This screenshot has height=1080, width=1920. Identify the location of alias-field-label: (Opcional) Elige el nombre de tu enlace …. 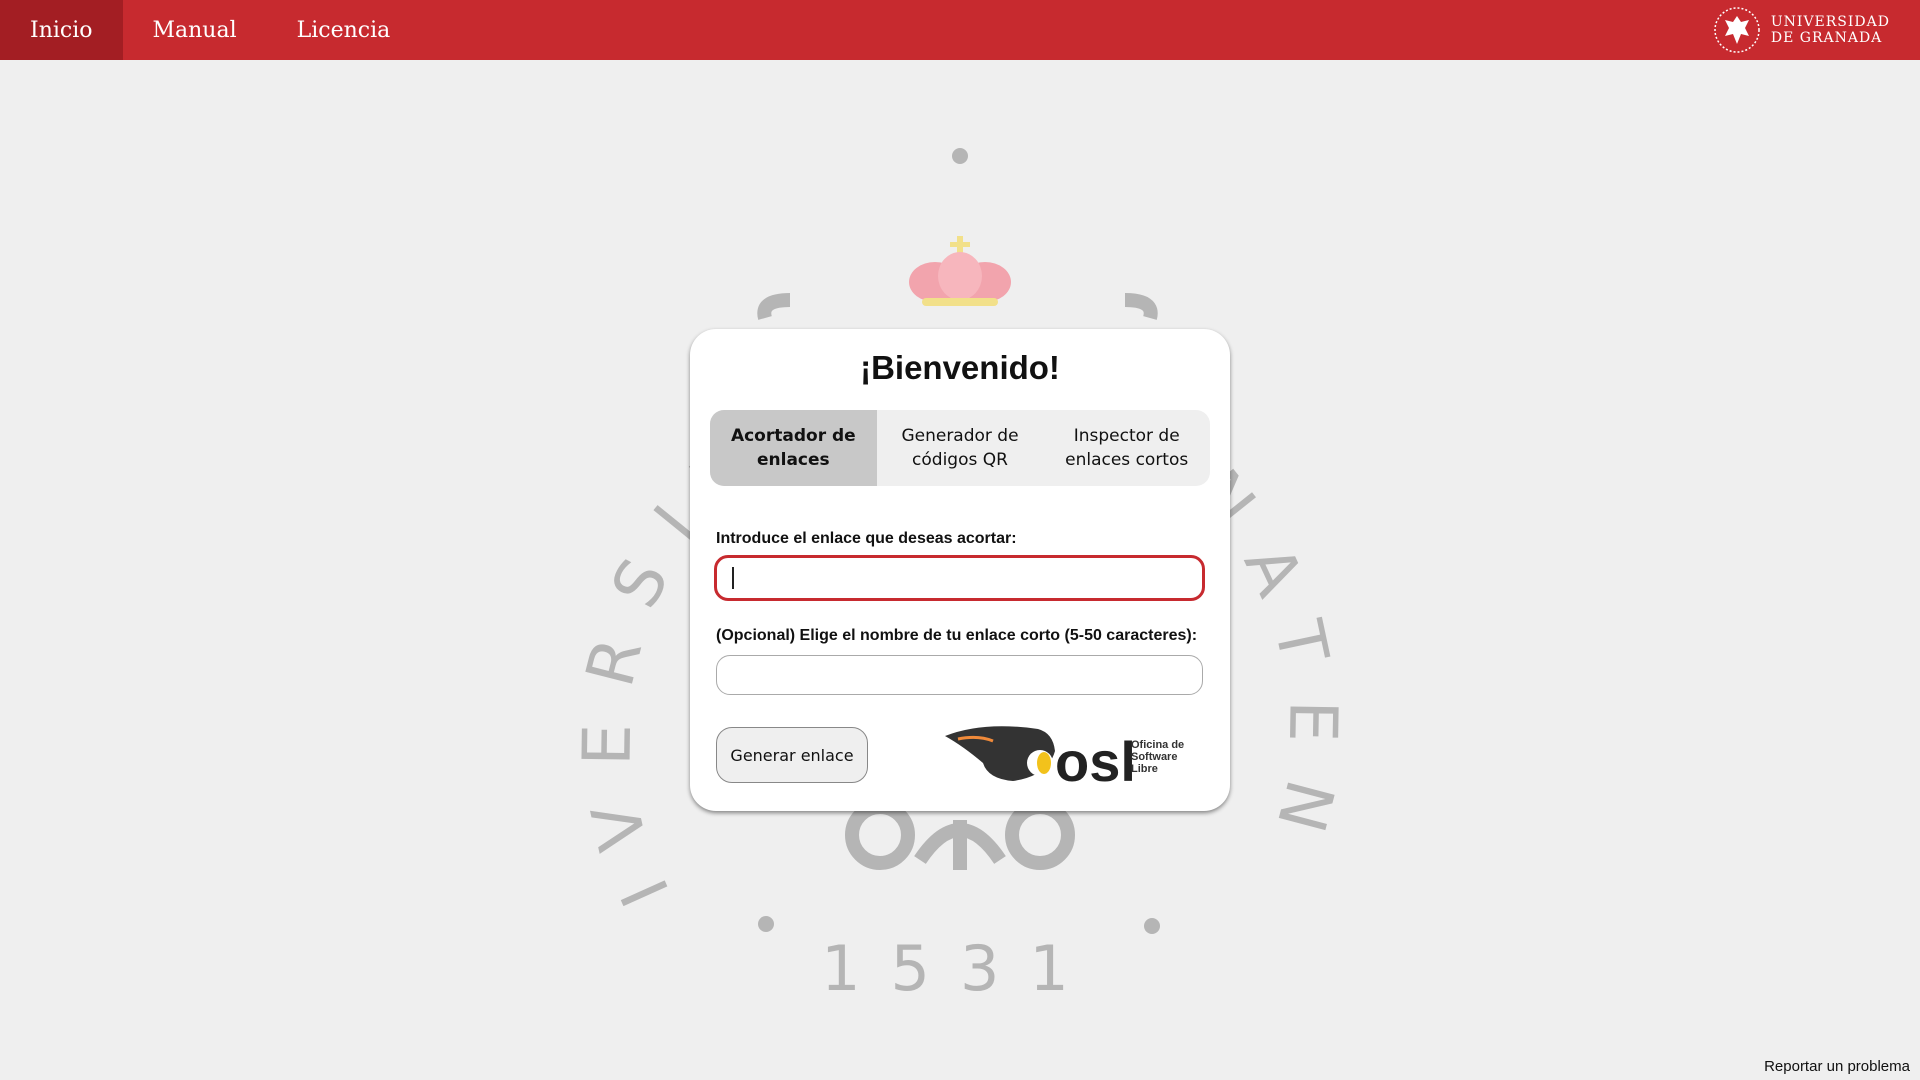
(957, 635).